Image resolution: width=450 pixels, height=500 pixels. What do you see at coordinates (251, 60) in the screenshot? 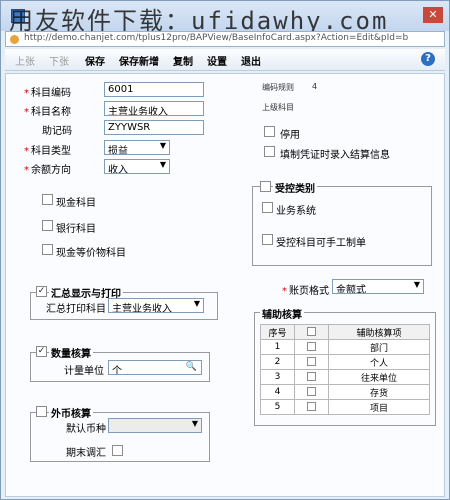
I see `exit-button: 退出` at bounding box center [251, 60].